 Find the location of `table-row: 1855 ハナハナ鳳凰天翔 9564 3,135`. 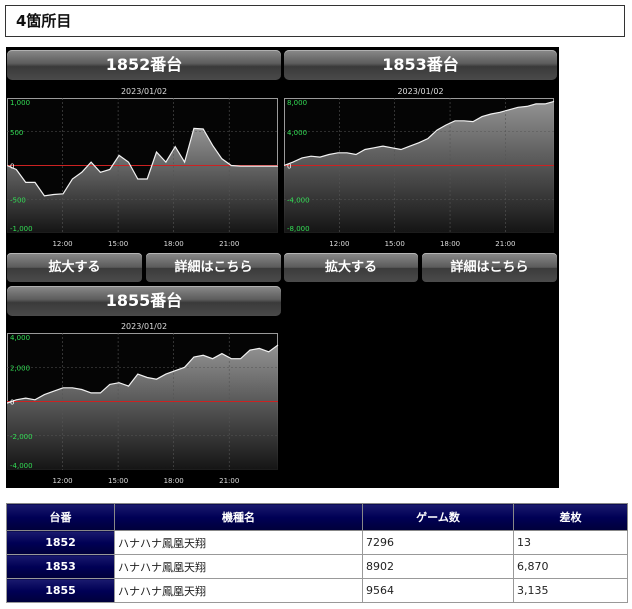

table-row: 1855 ハナハナ鳳凰天翔 9564 3,135 is located at coordinates (317, 590).